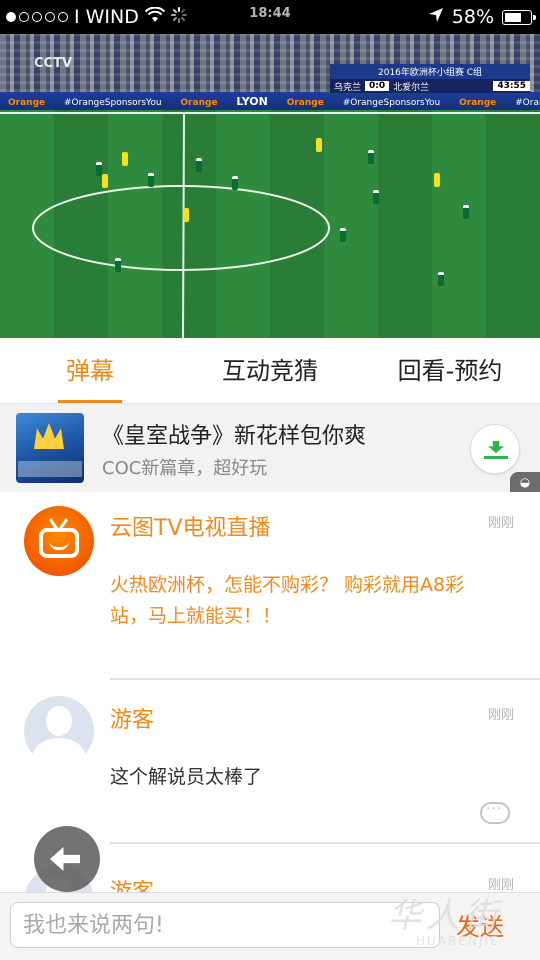 This screenshot has width=540, height=960. Describe the element at coordinates (348, 87) in the screenshot. I see `team-left: 乌克兰` at that location.